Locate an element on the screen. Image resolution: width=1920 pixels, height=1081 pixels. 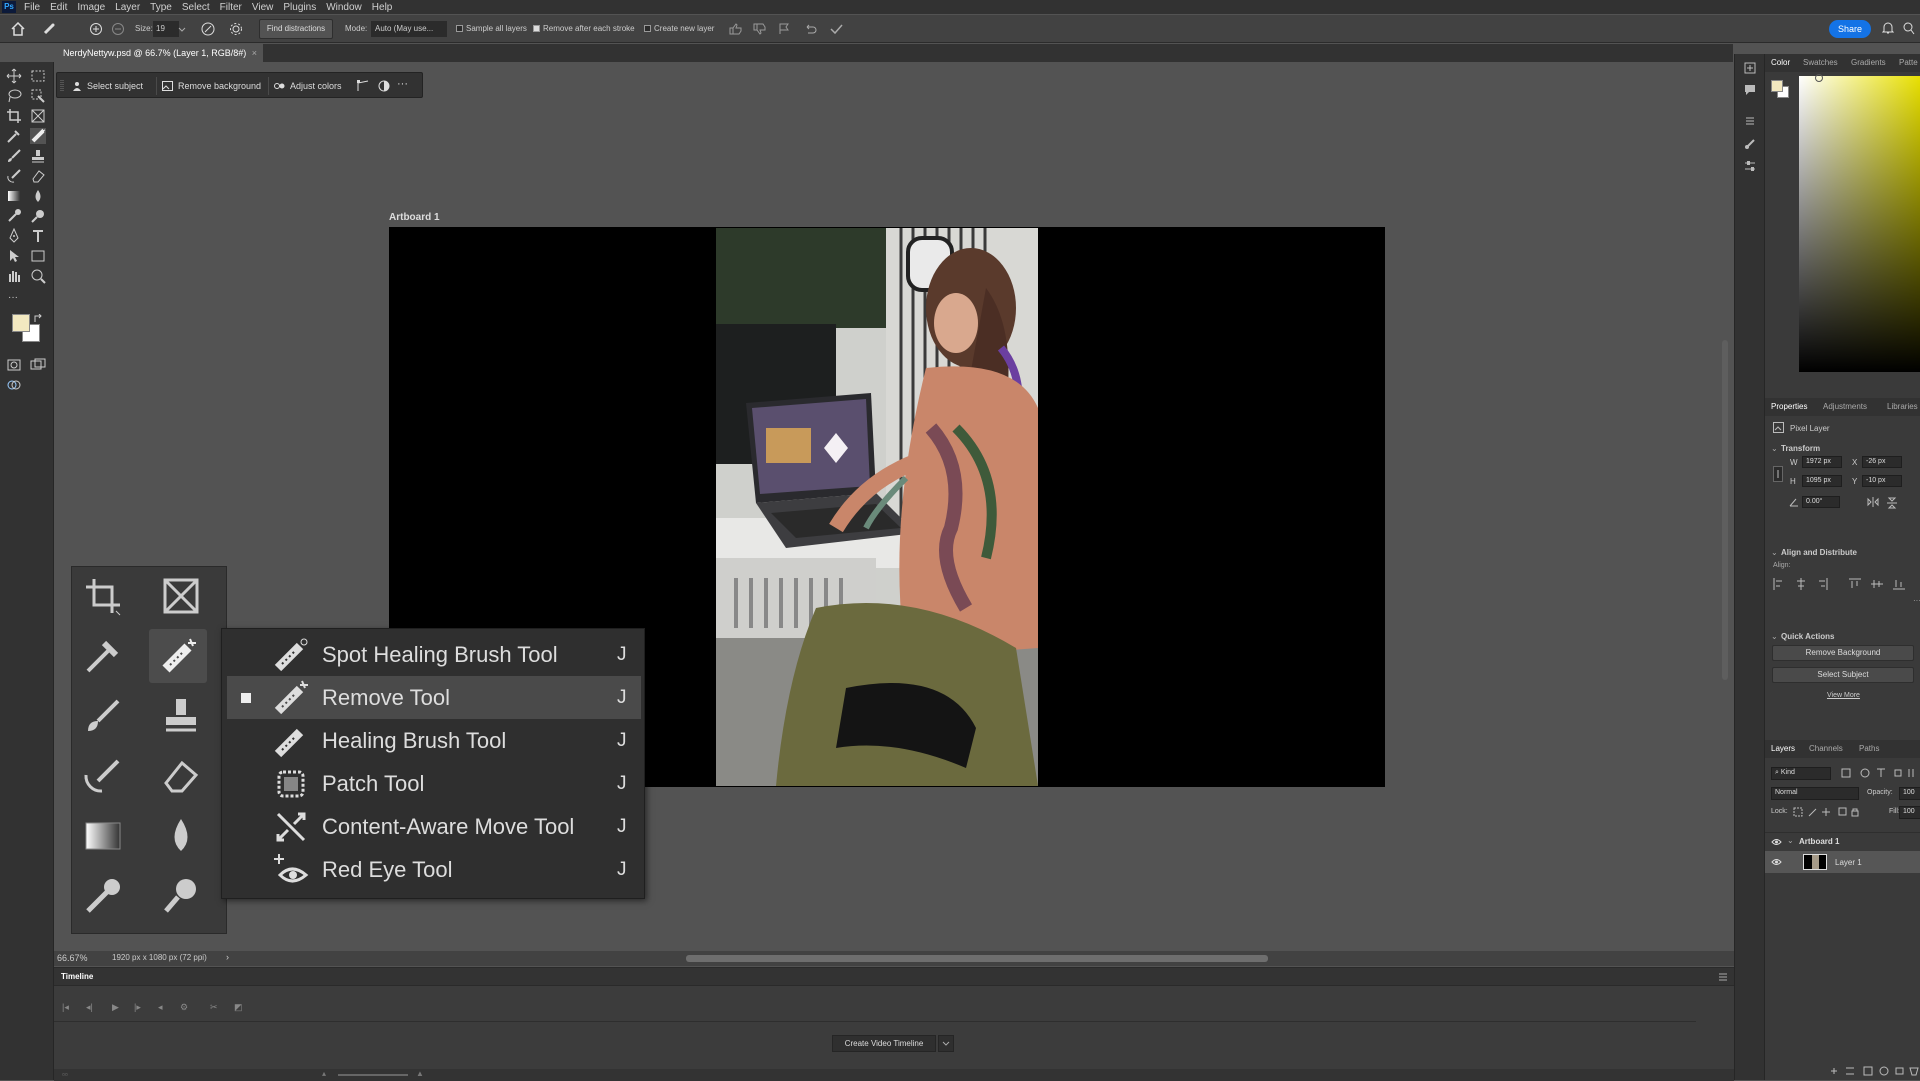
brush-large-icon is located at coordinates (103, 716).